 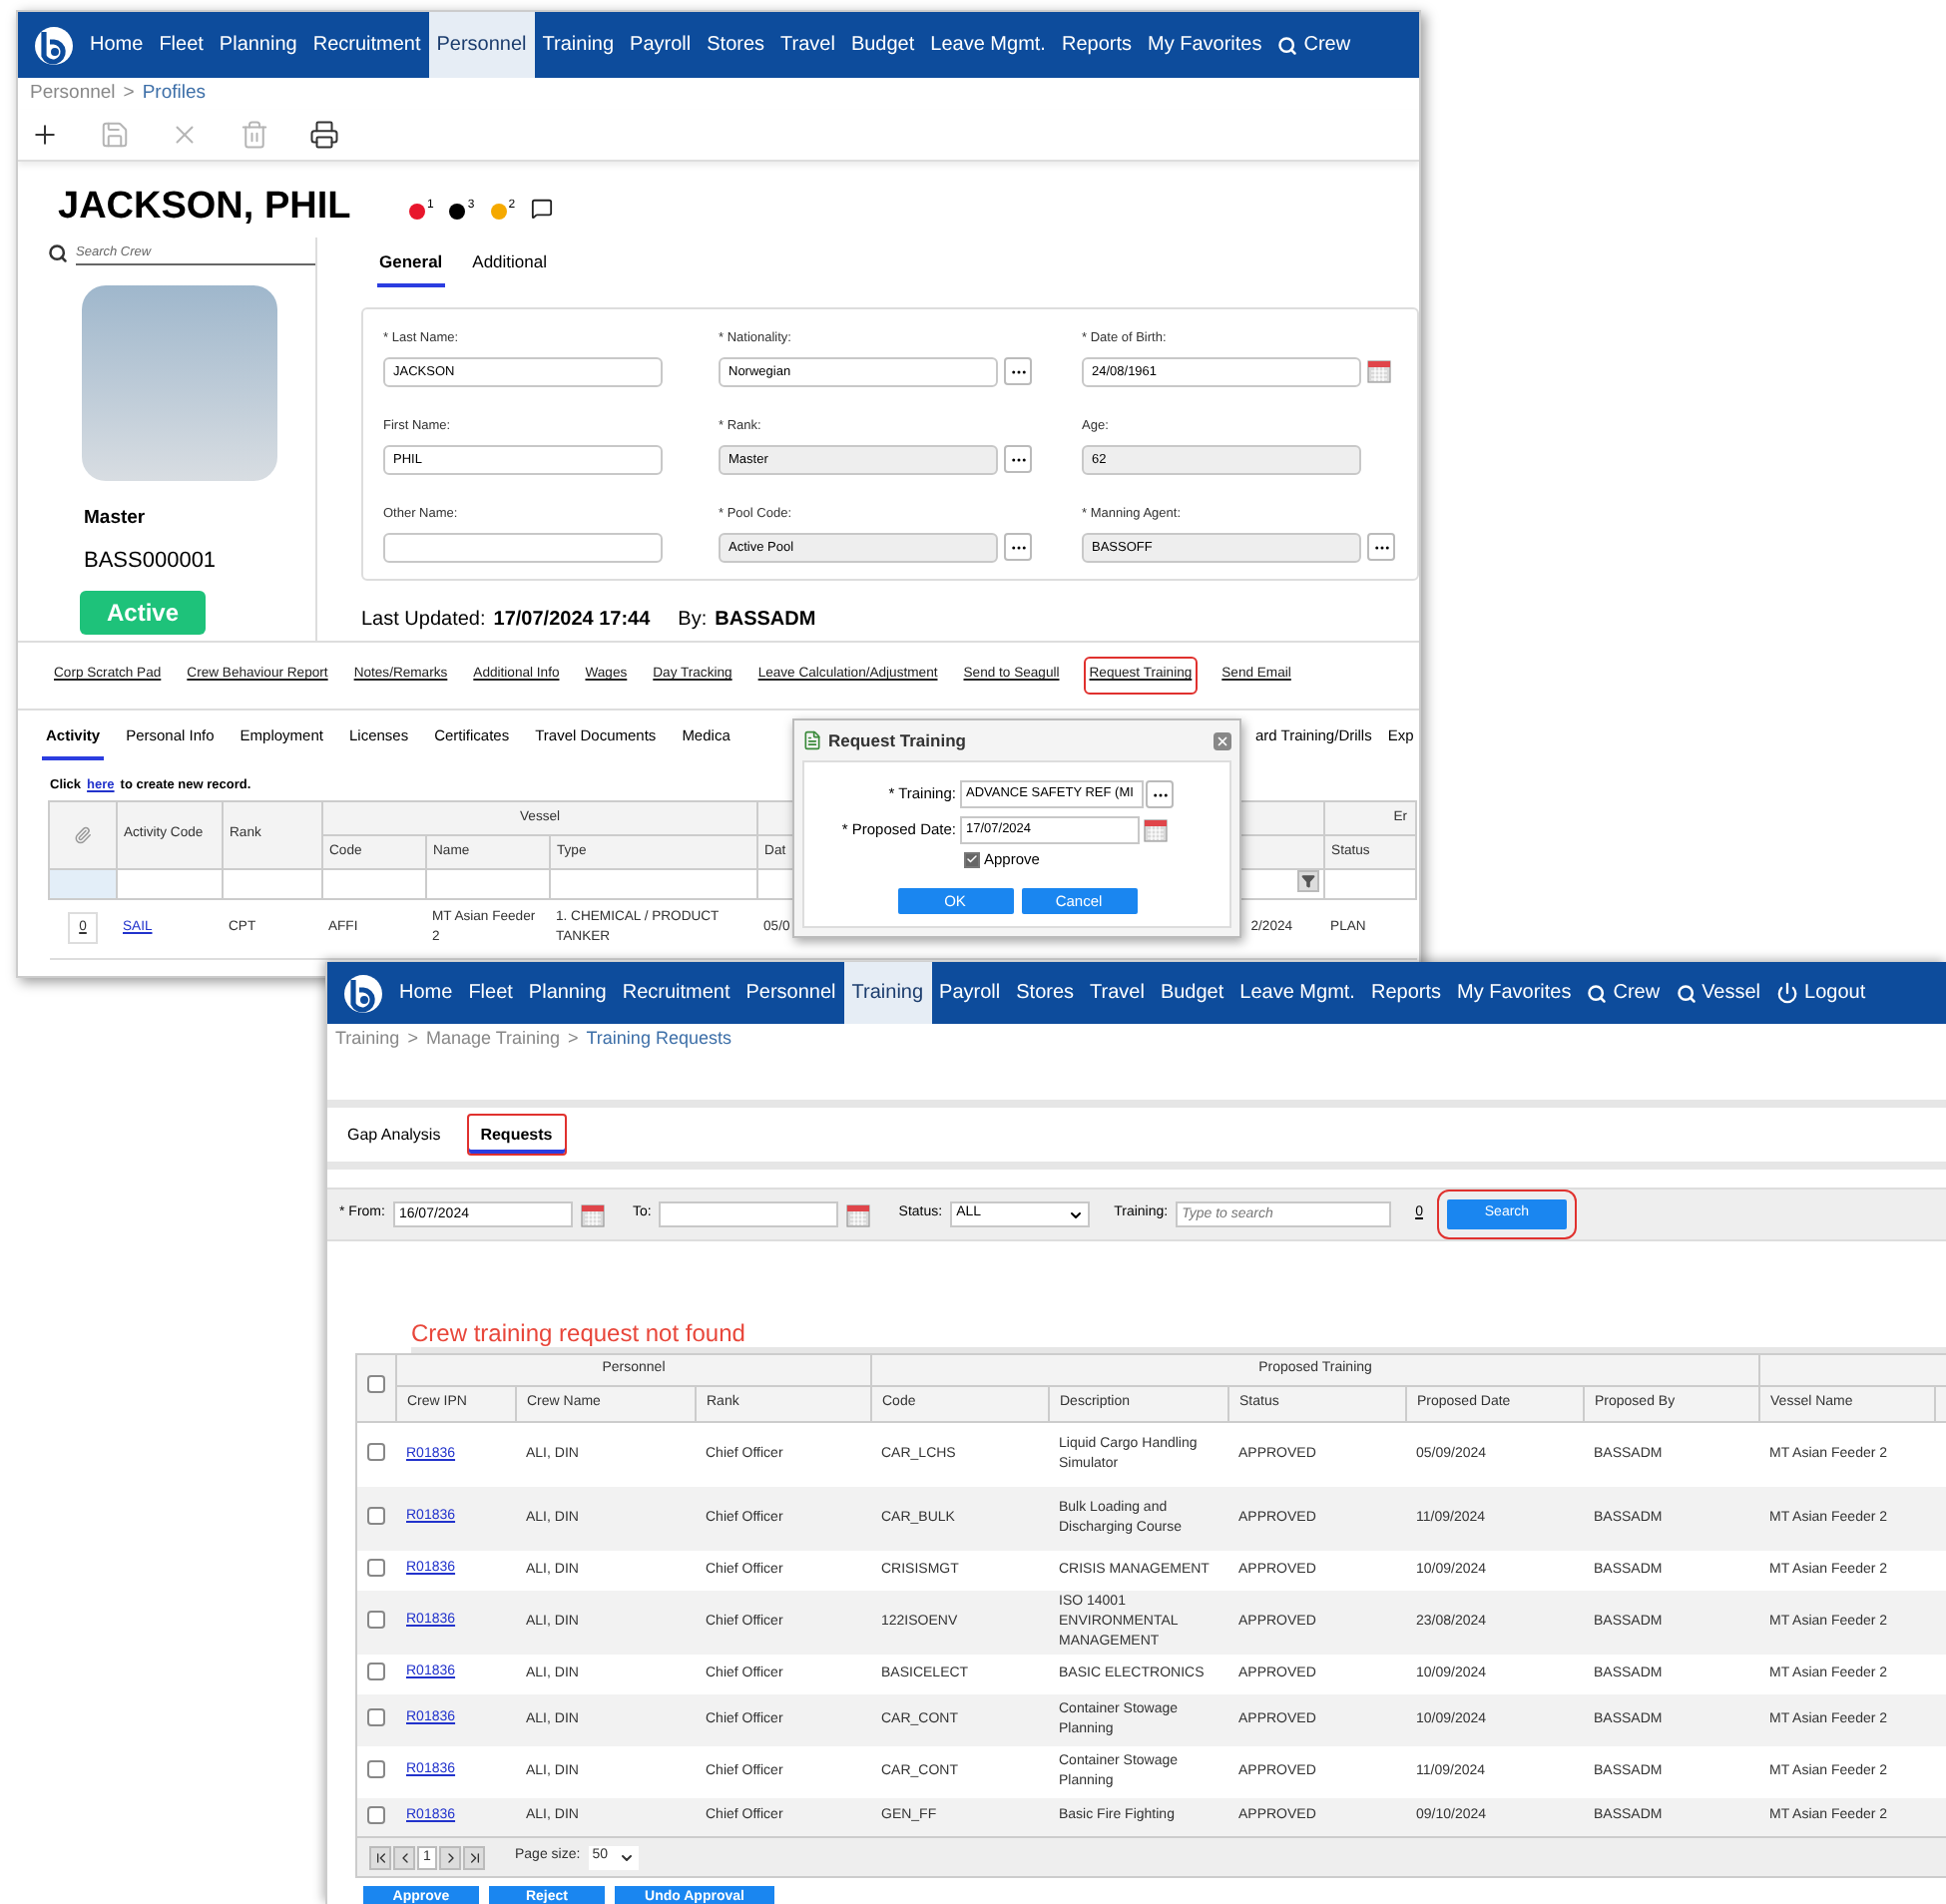 I want to click on tab: Additional, so click(x=509, y=266).